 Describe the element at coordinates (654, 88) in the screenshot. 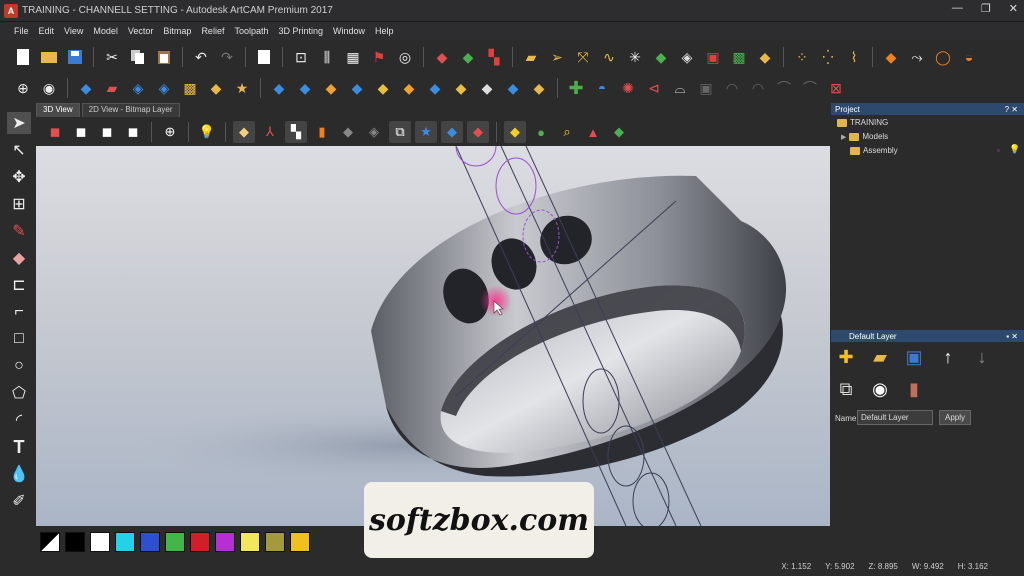

I see `mirror-icon: ⊲` at that location.